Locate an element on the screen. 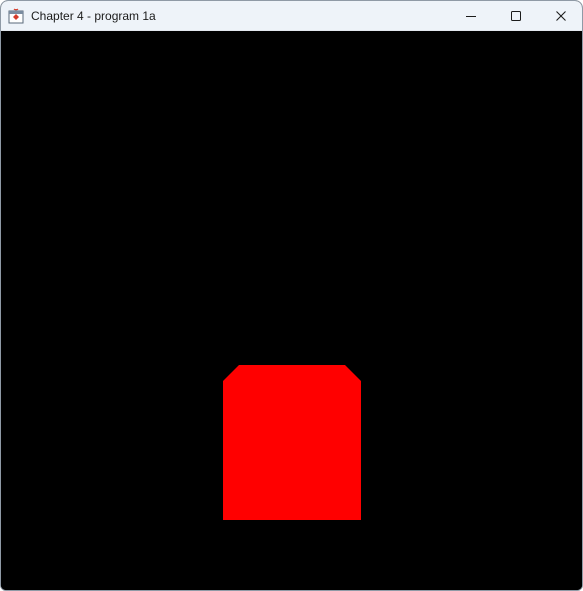 The image size is (583, 591). minimize-icon is located at coordinates (471, 16).